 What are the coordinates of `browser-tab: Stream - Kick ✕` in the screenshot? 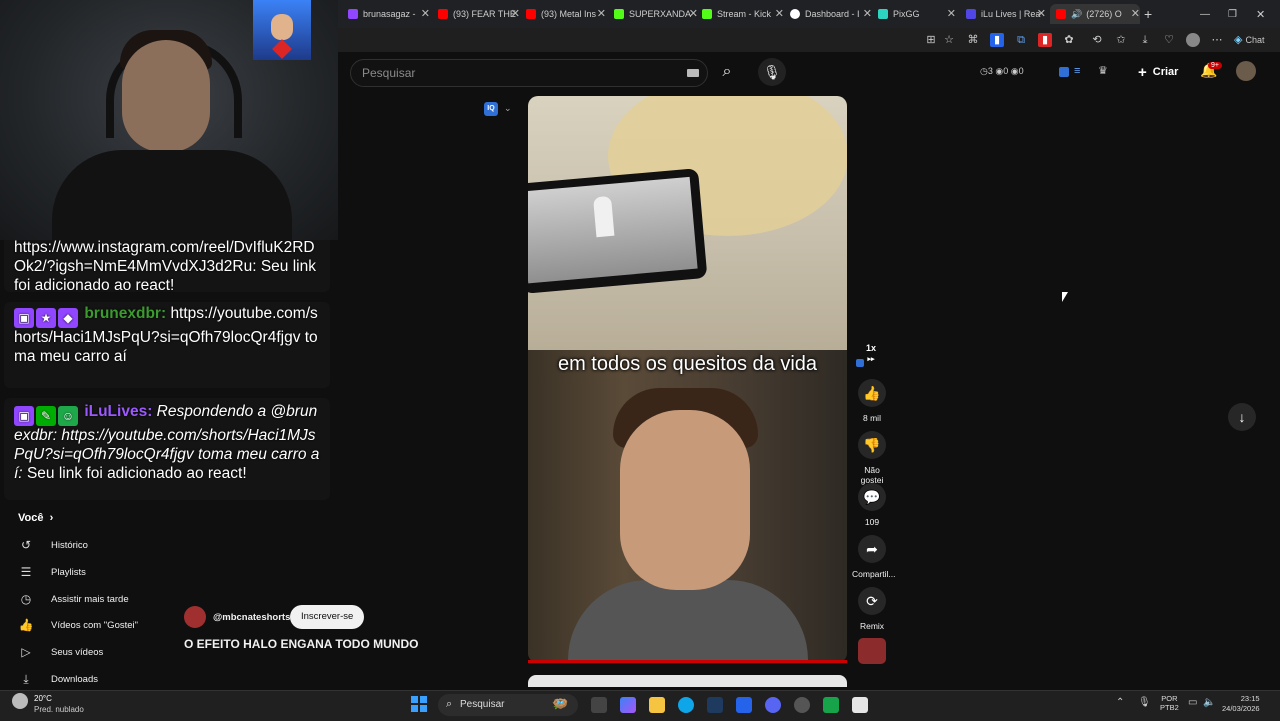 It's located at (743, 14).